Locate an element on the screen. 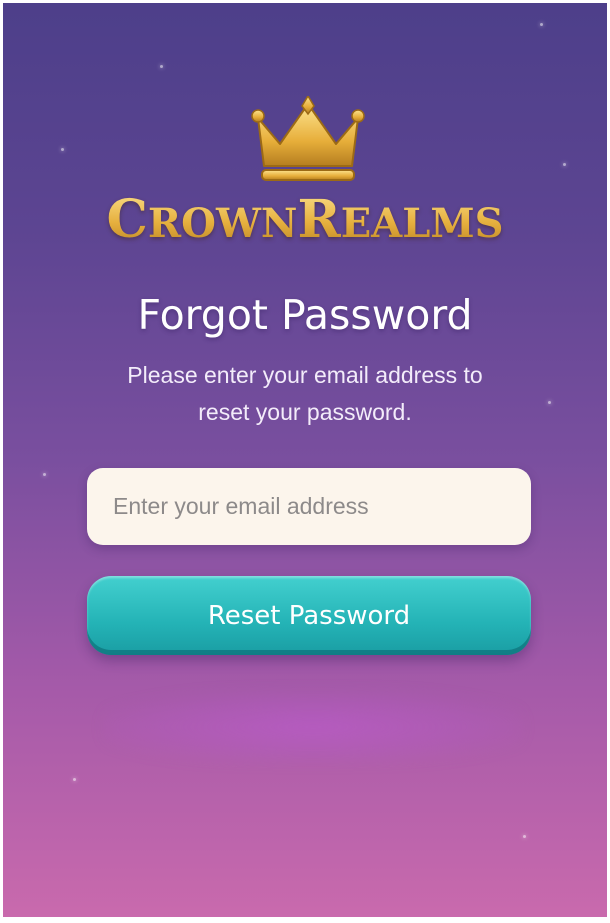 This screenshot has width=610, height=923. reset-password-button: Reset Password is located at coordinates (309, 615).